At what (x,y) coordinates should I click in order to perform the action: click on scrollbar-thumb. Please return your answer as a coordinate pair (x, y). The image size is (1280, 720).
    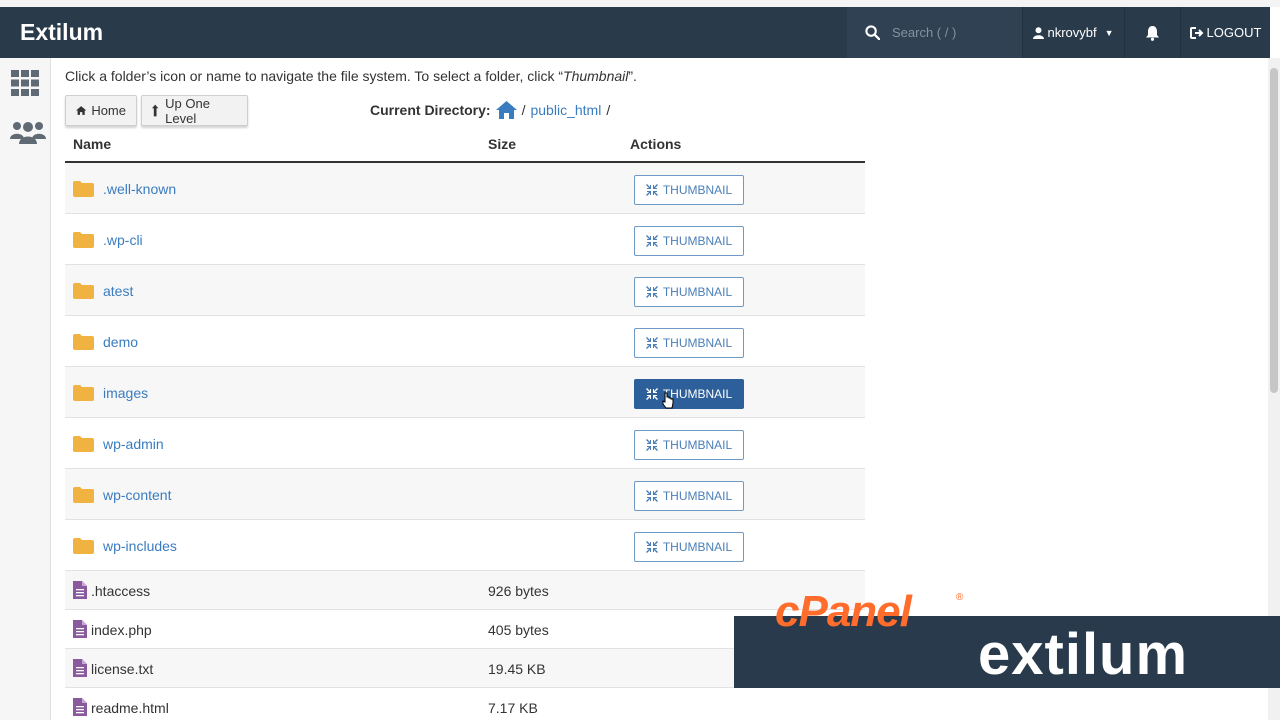
    Looking at the image, I should click on (1274, 230).